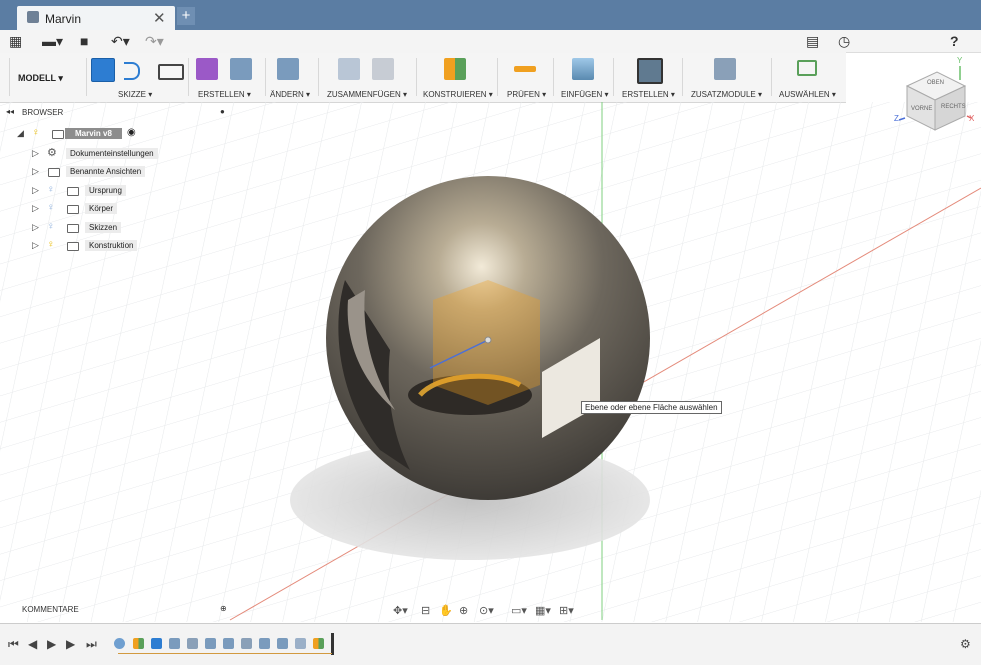 The height and width of the screenshot is (665, 981). I want to click on tree-root: ◢ ♀ Marvin v8 ◉, so click(87, 134).